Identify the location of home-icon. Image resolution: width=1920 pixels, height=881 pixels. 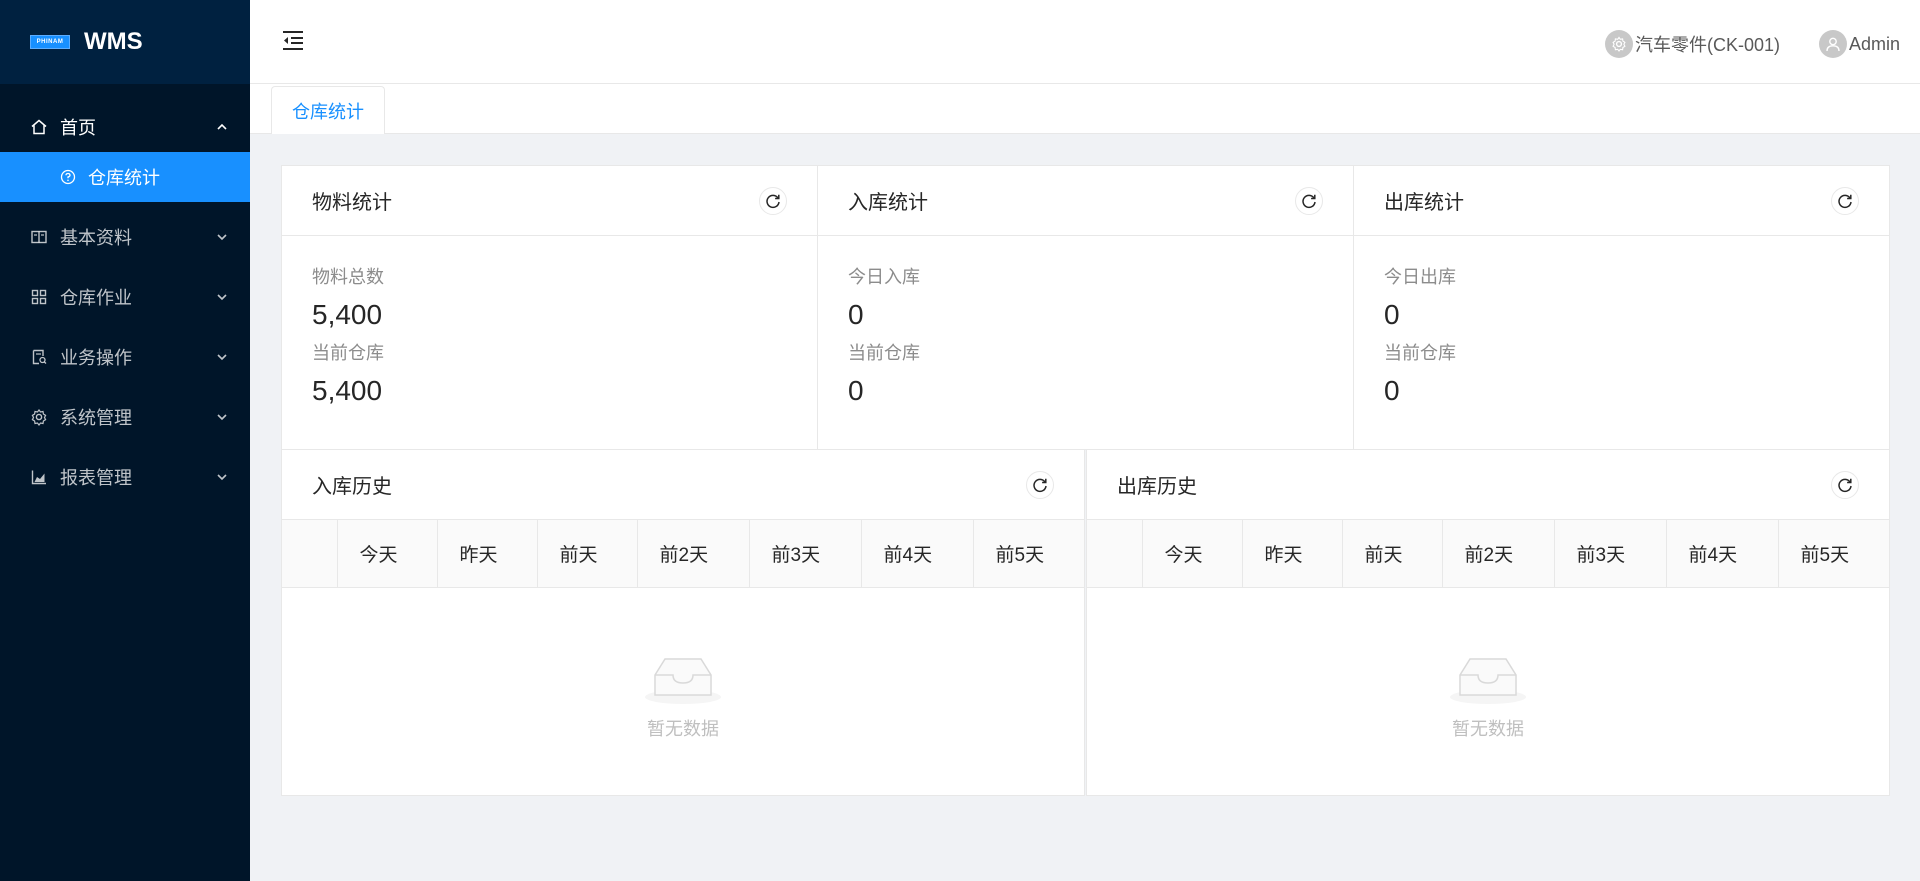
(39, 127).